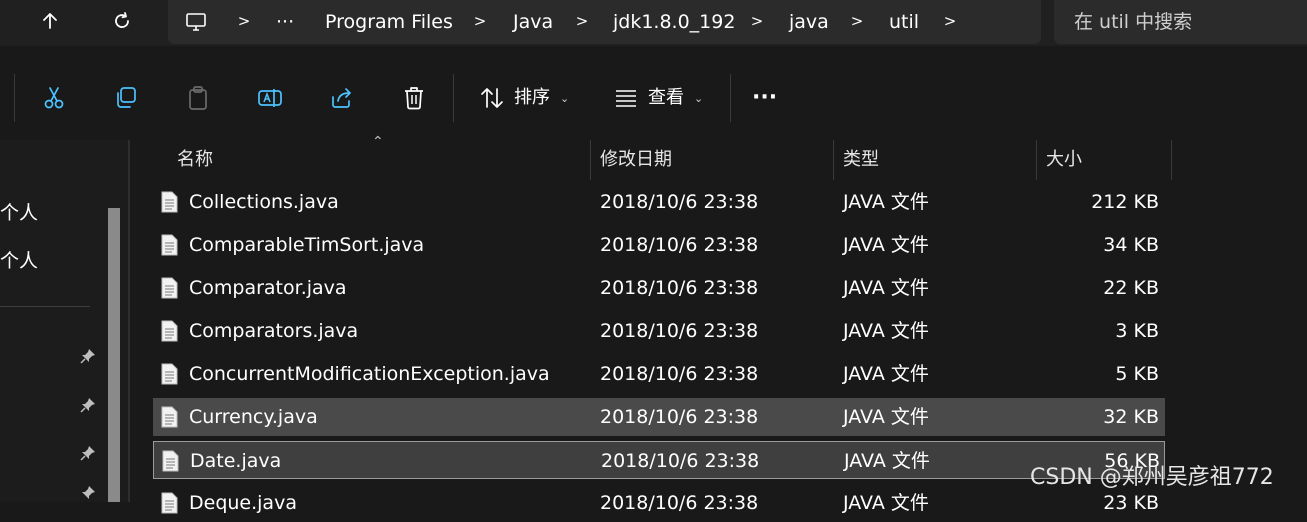 The image size is (1307, 522). Describe the element at coordinates (236, 461) in the screenshot. I see `file-name: Date.java` at that location.